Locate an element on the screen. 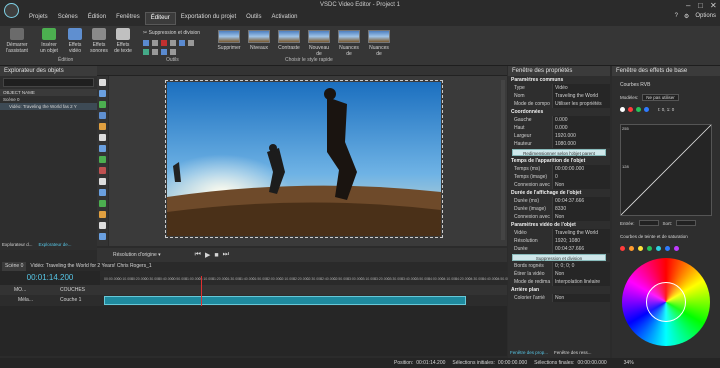  property-value: 1080.000 is located at coordinates (581, 144).